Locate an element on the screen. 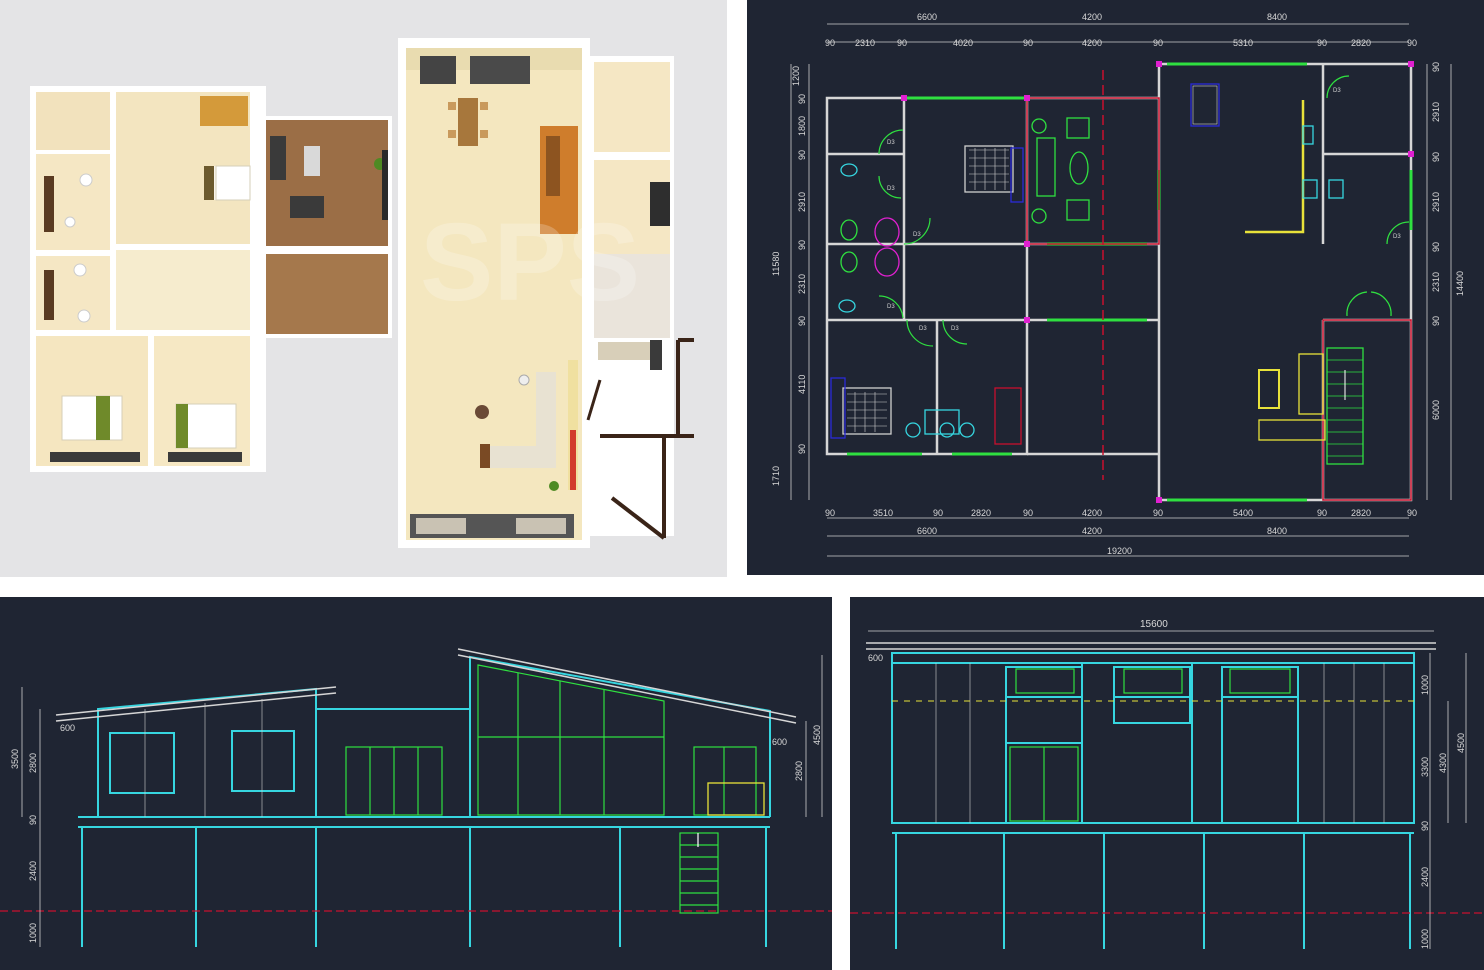 This screenshot has height=970, width=1484. bottom-dim-a7: 90 is located at coordinates (1158, 513).